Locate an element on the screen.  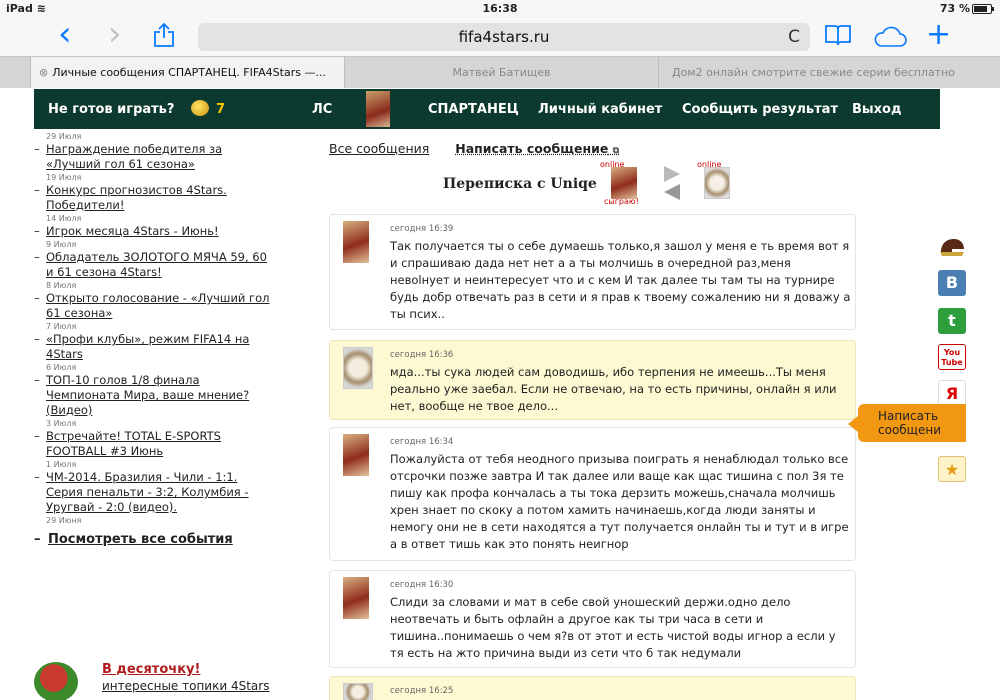
event-date: 14 Июля is located at coordinates (64, 218).